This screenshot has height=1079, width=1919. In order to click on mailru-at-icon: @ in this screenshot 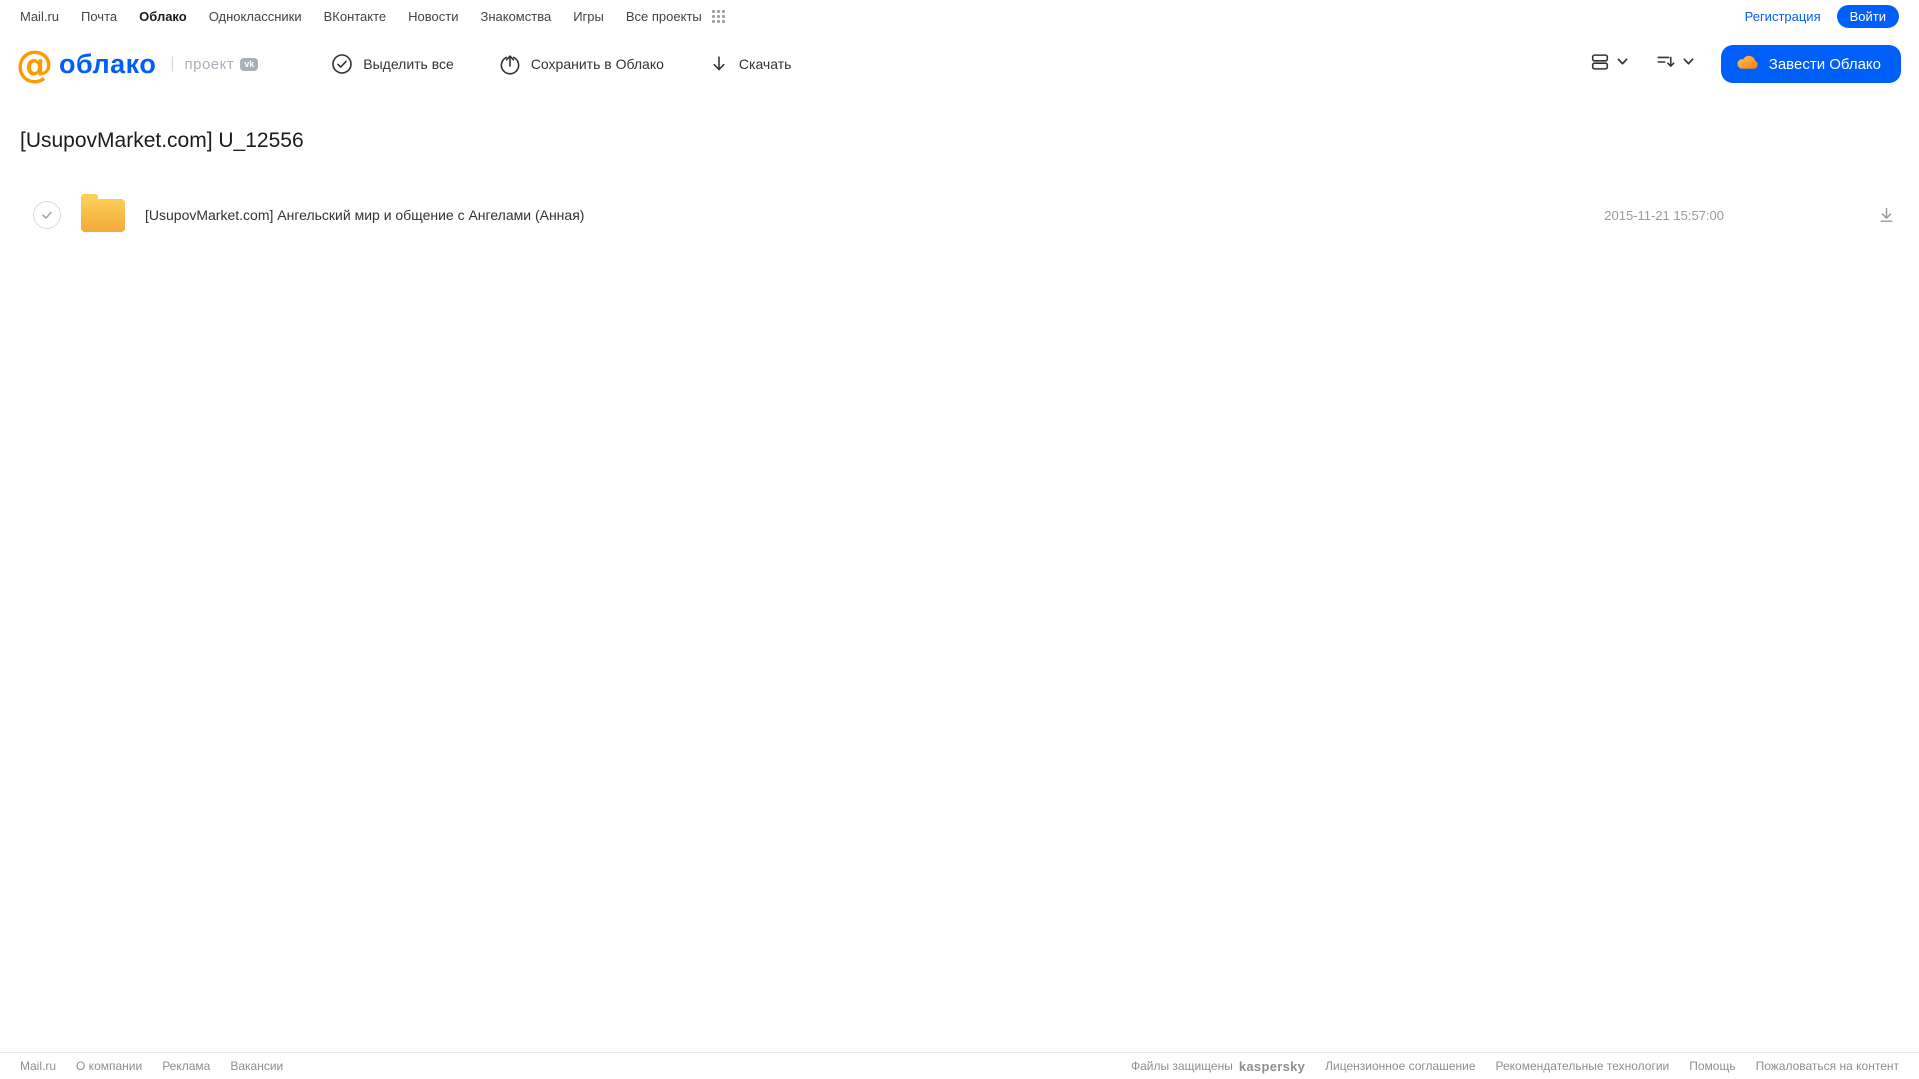, I will do `click(34, 64)`.